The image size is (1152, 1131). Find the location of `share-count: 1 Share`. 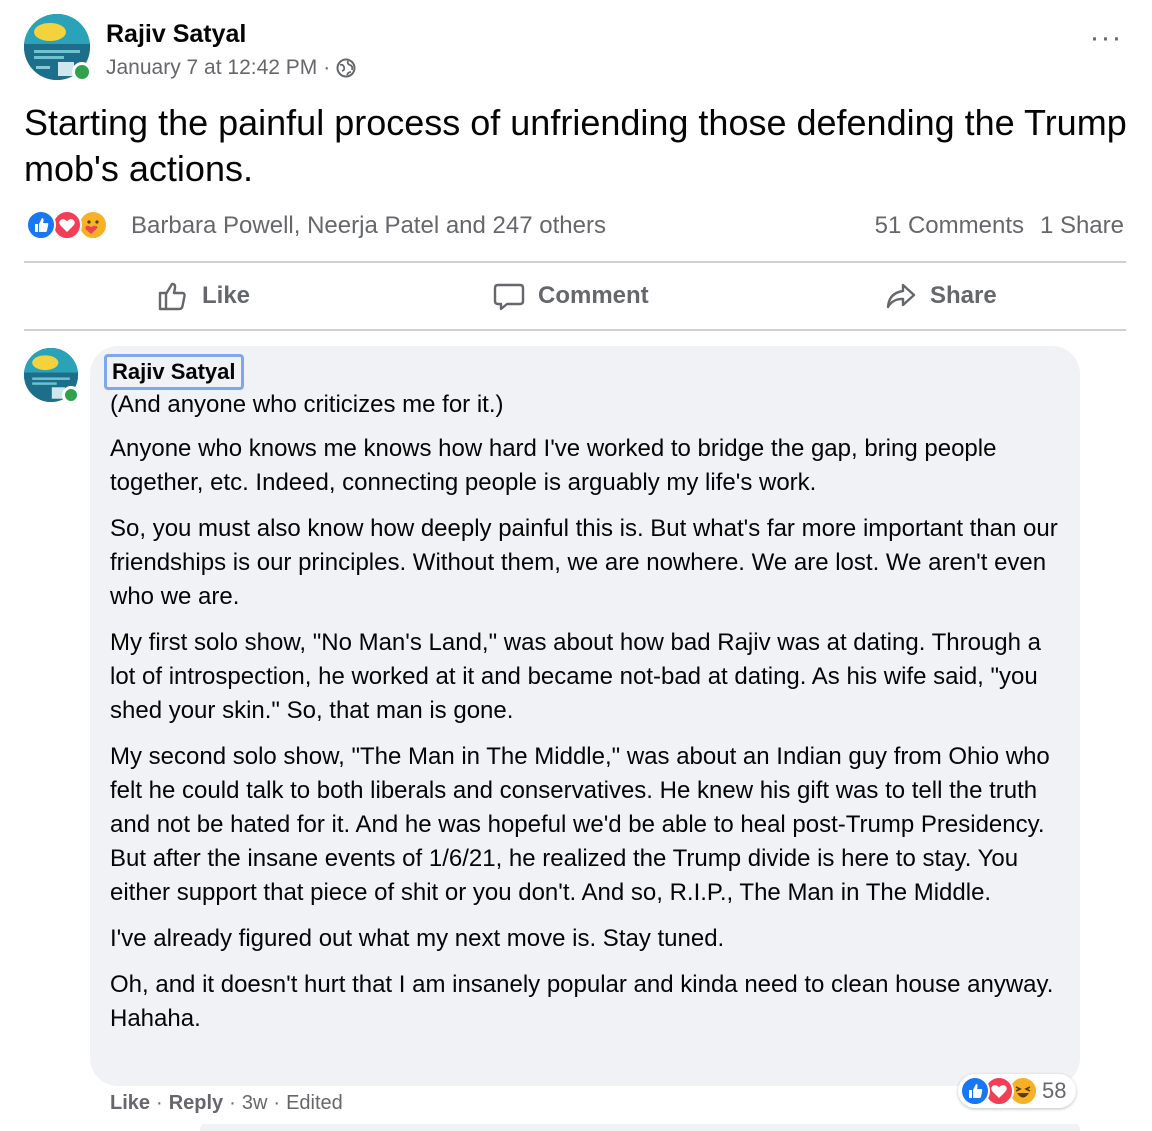

share-count: 1 Share is located at coordinates (1082, 226).